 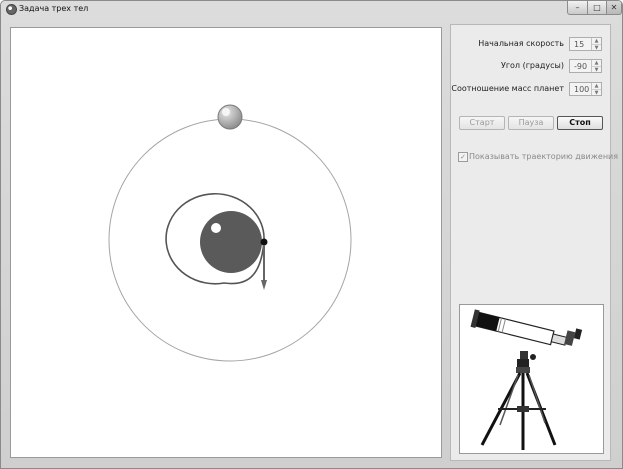 I want to click on window-title: Задача трех тел, so click(x=54, y=8).